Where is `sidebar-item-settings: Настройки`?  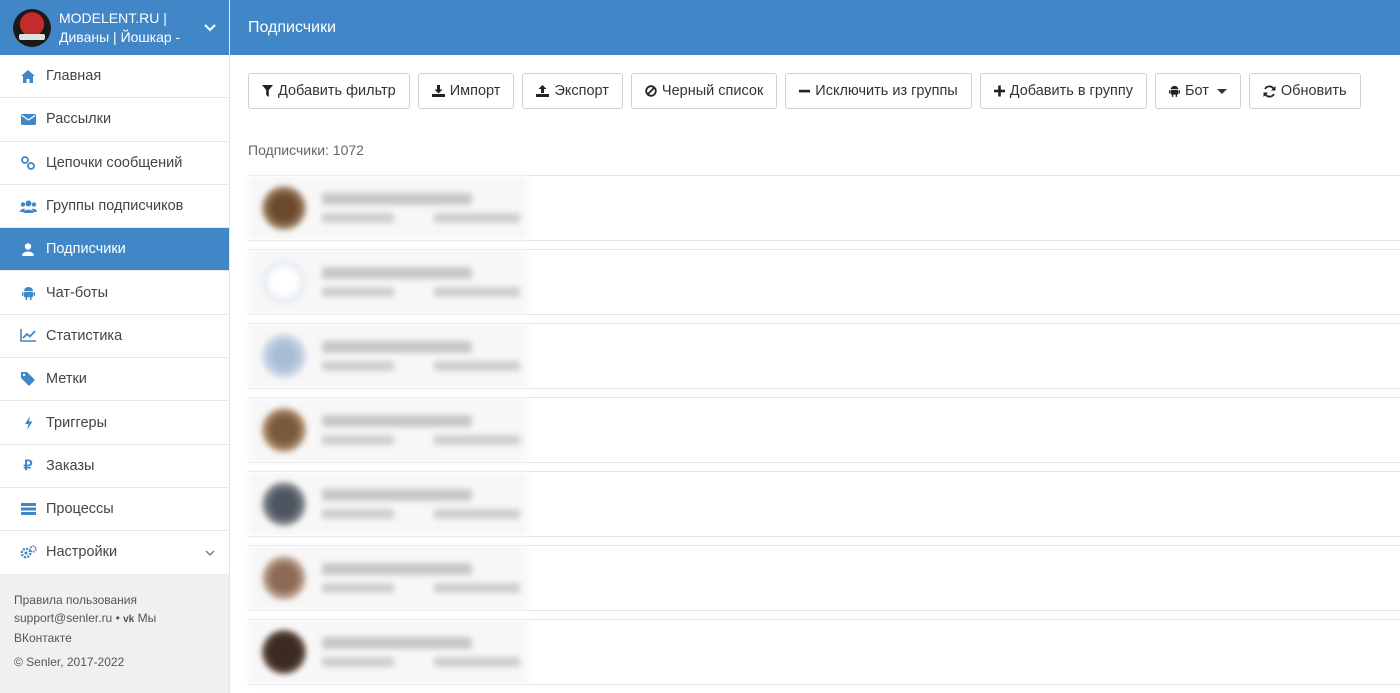 sidebar-item-settings: Настройки is located at coordinates (114, 553).